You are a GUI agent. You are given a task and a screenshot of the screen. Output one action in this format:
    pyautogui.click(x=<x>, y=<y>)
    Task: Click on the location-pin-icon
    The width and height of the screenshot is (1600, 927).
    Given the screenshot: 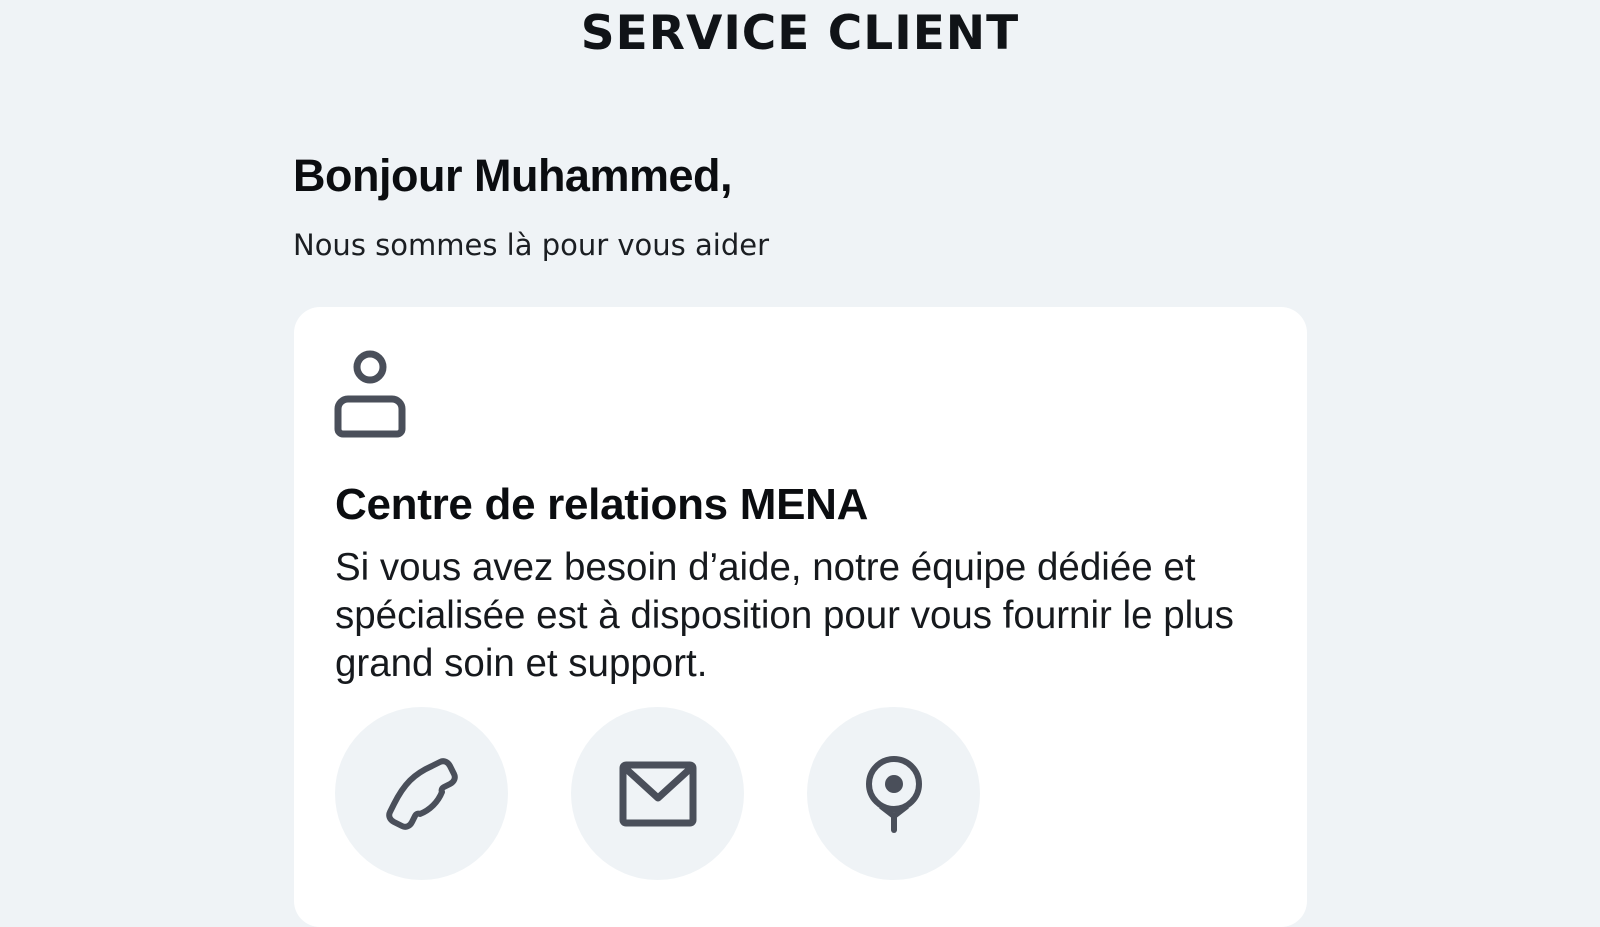 What is the action you would take?
    pyautogui.click(x=893, y=794)
    